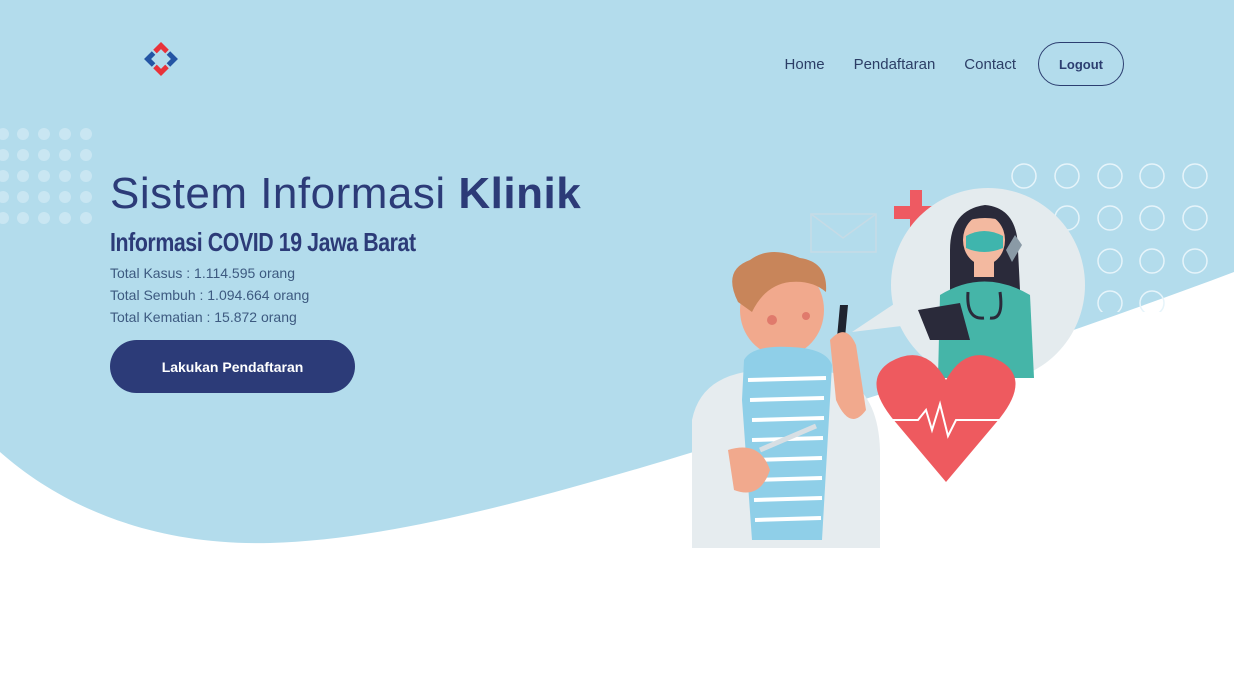 The height and width of the screenshot is (700, 1234). What do you see at coordinates (954, 64) in the screenshot?
I see `main-navigation: Home Pendaftaran Contact Logout` at bounding box center [954, 64].